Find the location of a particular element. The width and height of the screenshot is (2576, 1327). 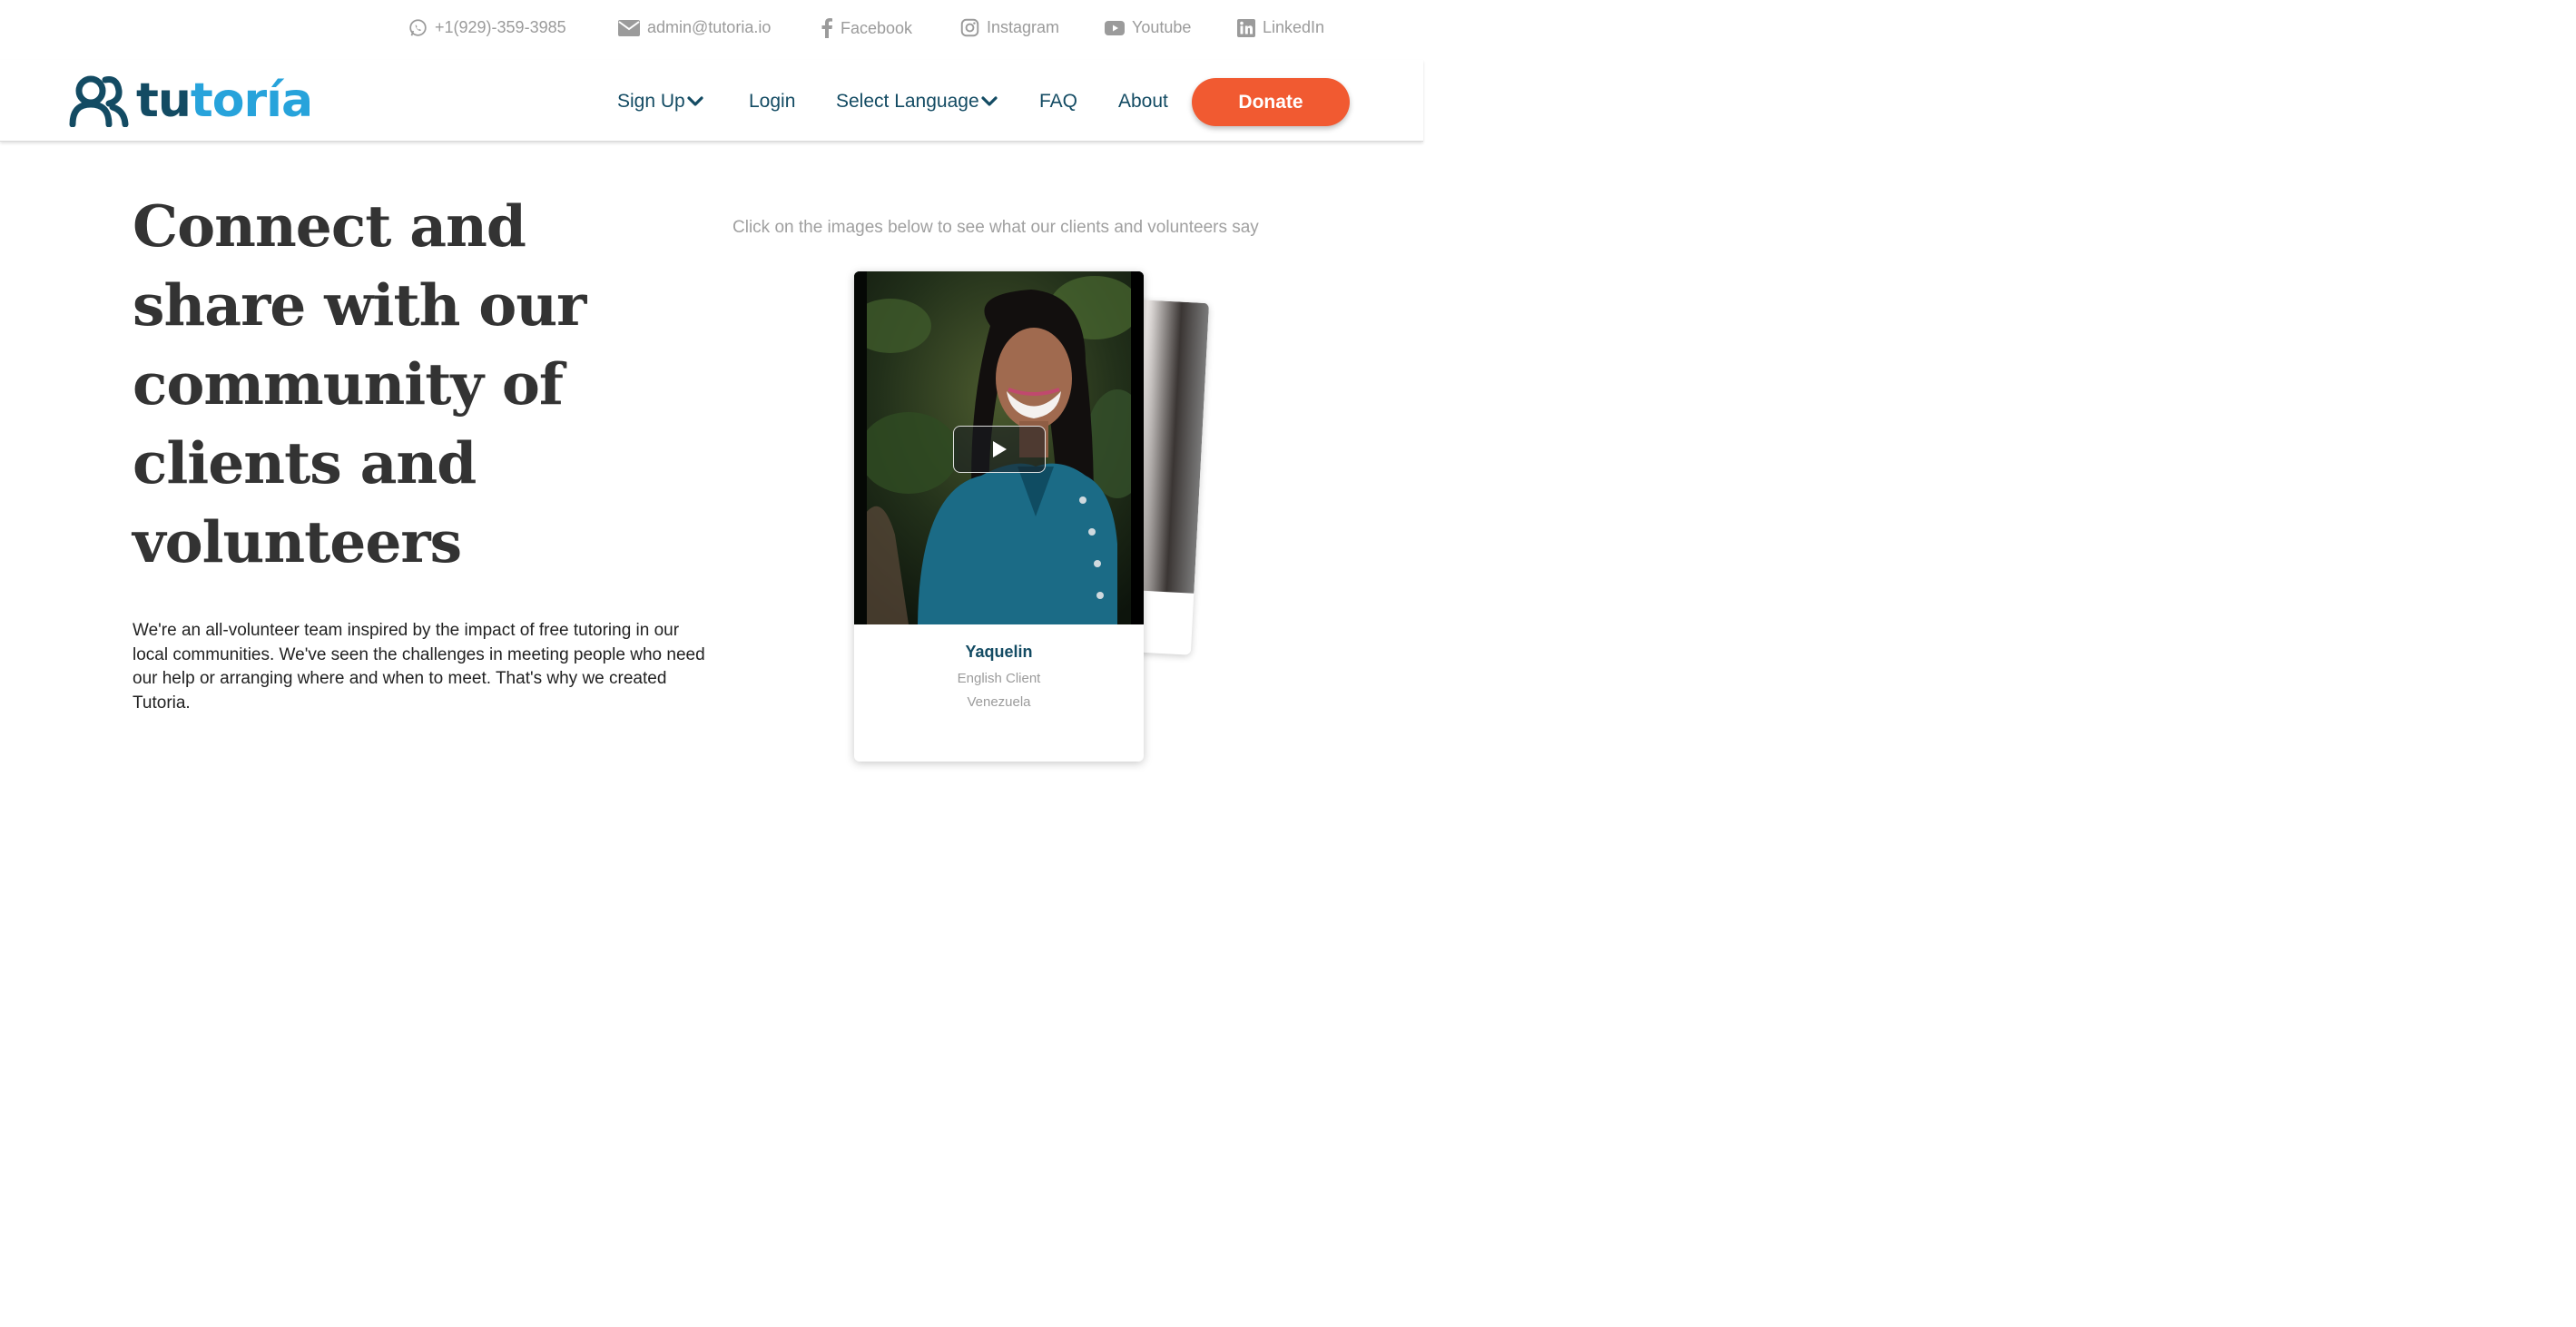

testimonial-country: Venezuela is located at coordinates (999, 702).